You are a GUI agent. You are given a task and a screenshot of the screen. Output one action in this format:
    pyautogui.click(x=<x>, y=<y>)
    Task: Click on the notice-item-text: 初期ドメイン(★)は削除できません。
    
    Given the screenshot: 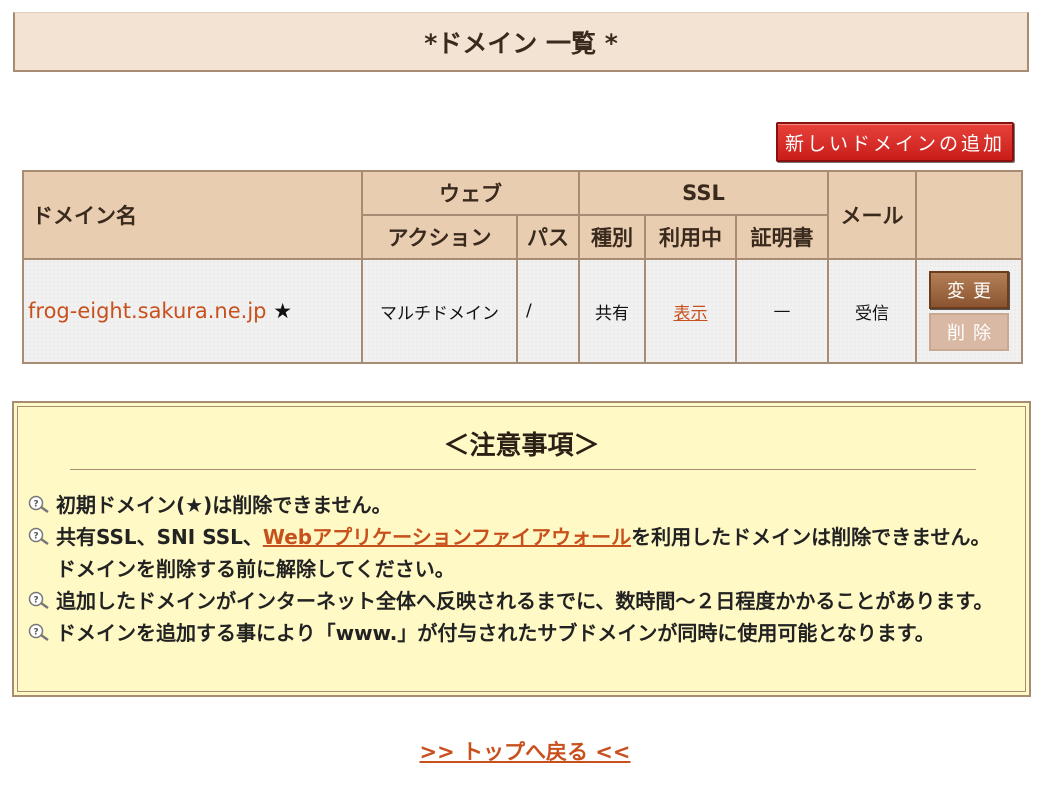 What is the action you would take?
    pyautogui.click(x=224, y=505)
    